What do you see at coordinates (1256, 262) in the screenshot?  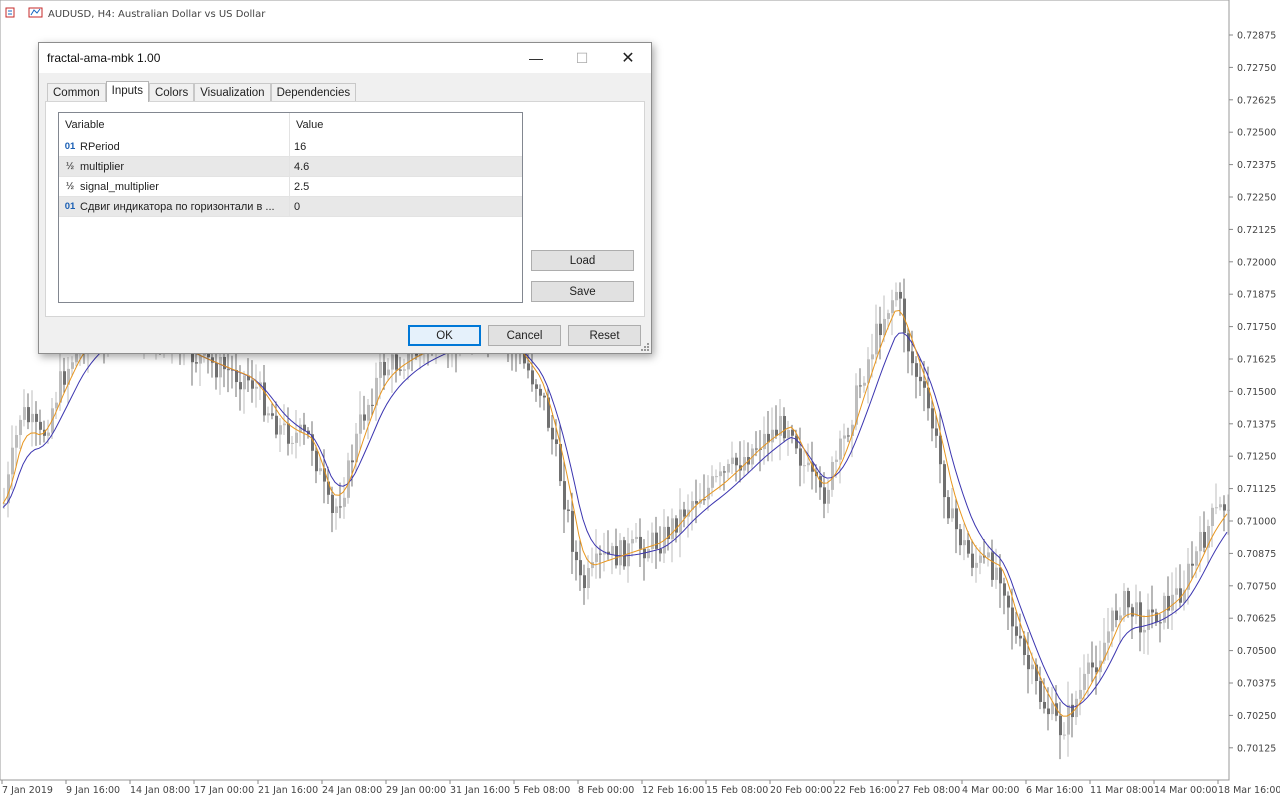 I see `price-tick-label: 0.72000` at bounding box center [1256, 262].